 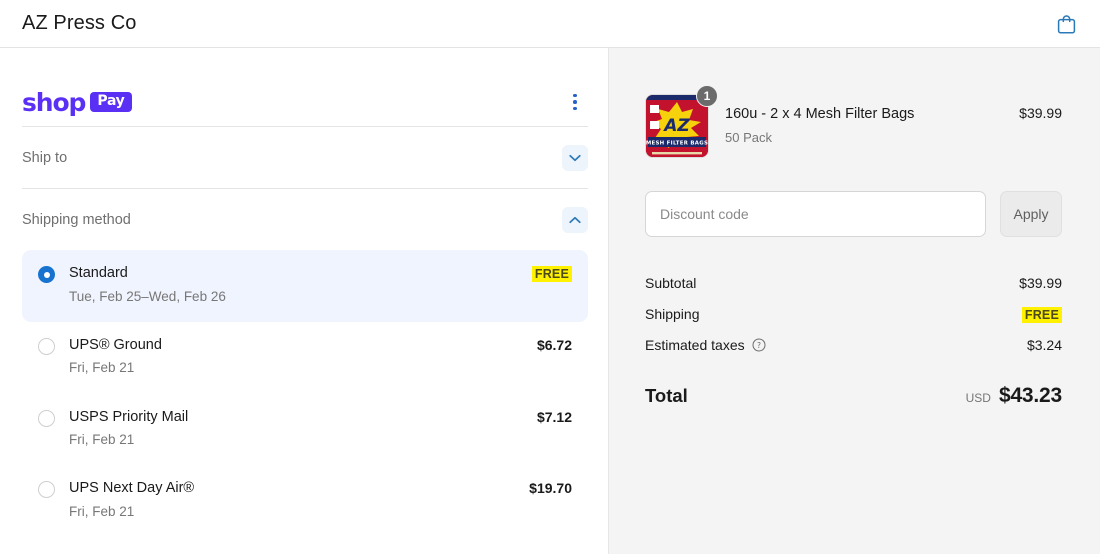 What do you see at coordinates (46, 274) in the screenshot?
I see `radio-selected-icon` at bounding box center [46, 274].